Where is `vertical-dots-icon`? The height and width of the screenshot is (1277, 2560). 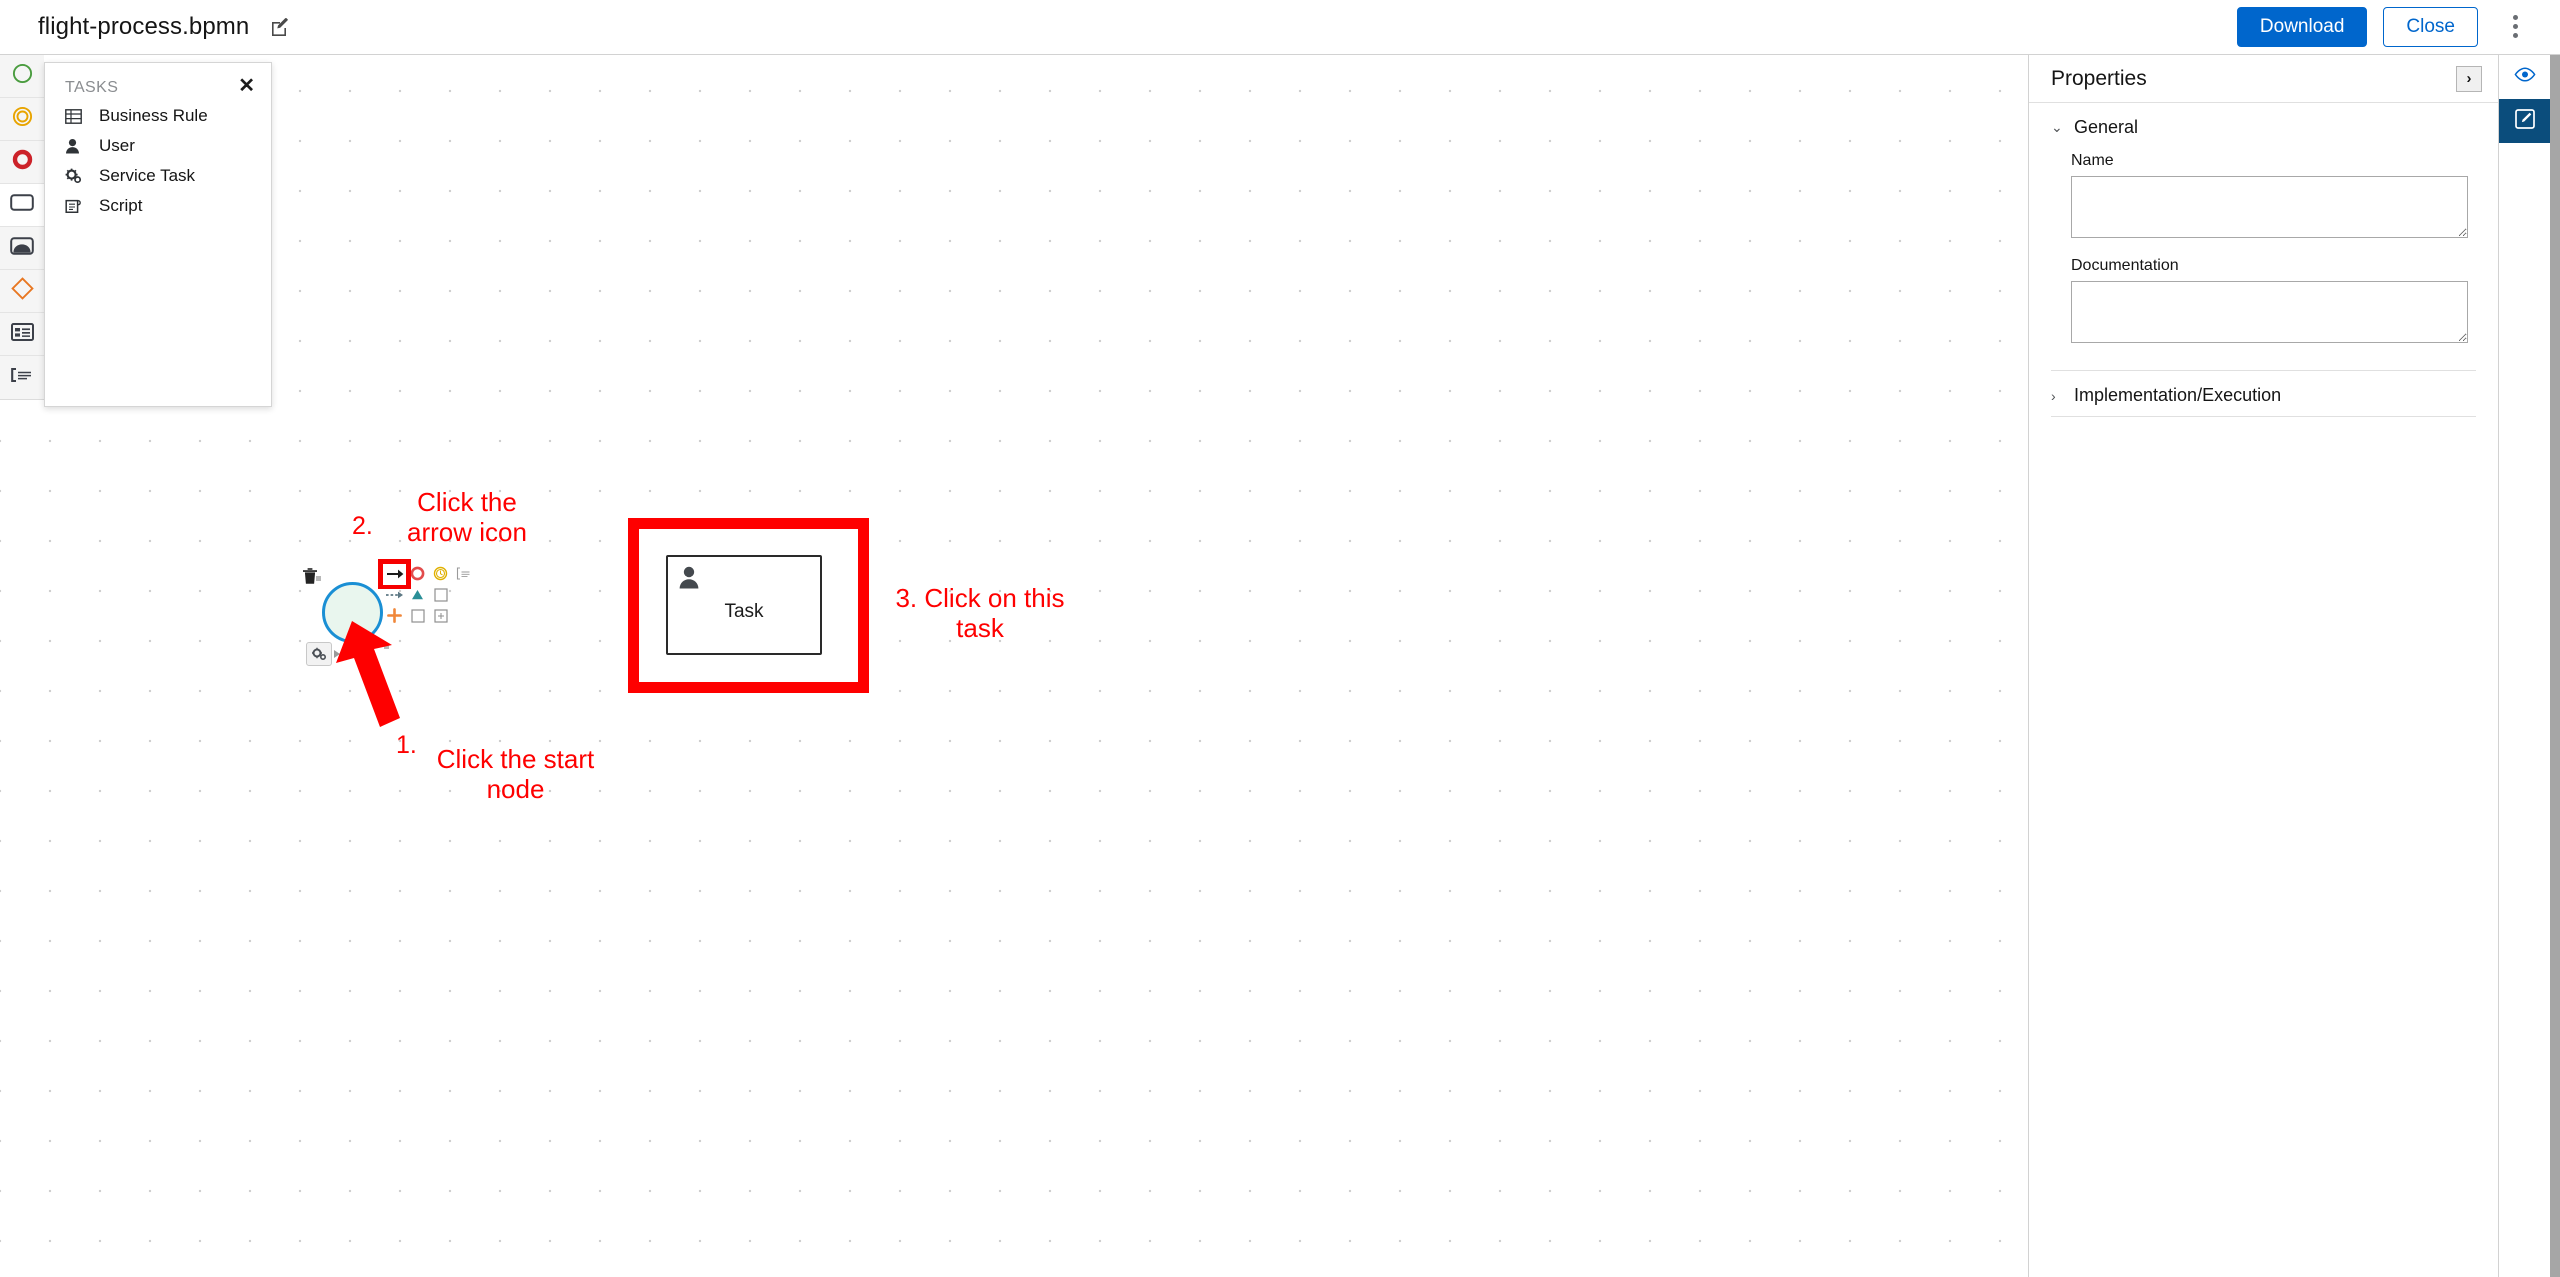 vertical-dots-icon is located at coordinates (2515, 27).